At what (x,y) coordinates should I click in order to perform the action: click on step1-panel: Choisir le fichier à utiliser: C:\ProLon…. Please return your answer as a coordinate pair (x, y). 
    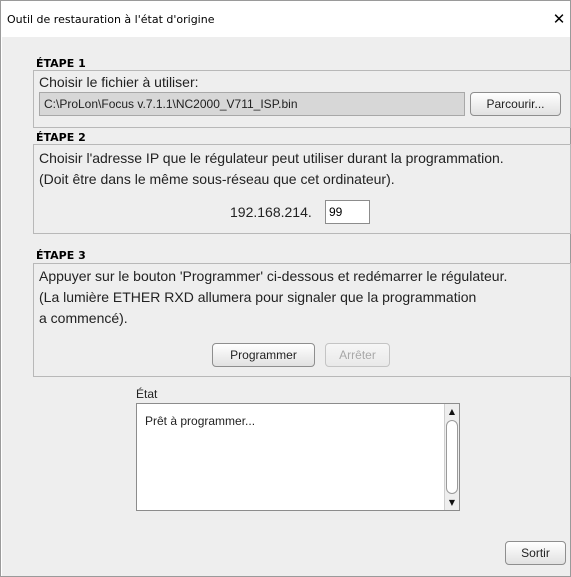
    Looking at the image, I should click on (302, 99).